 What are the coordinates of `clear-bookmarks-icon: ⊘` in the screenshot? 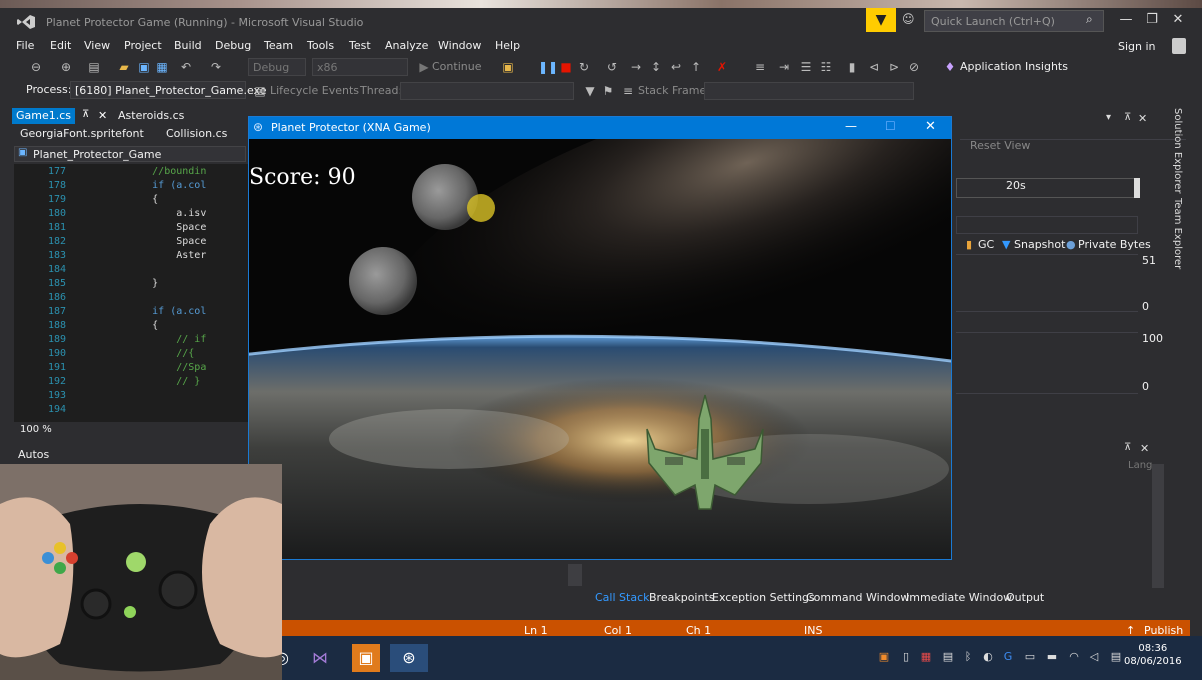 It's located at (914, 67).